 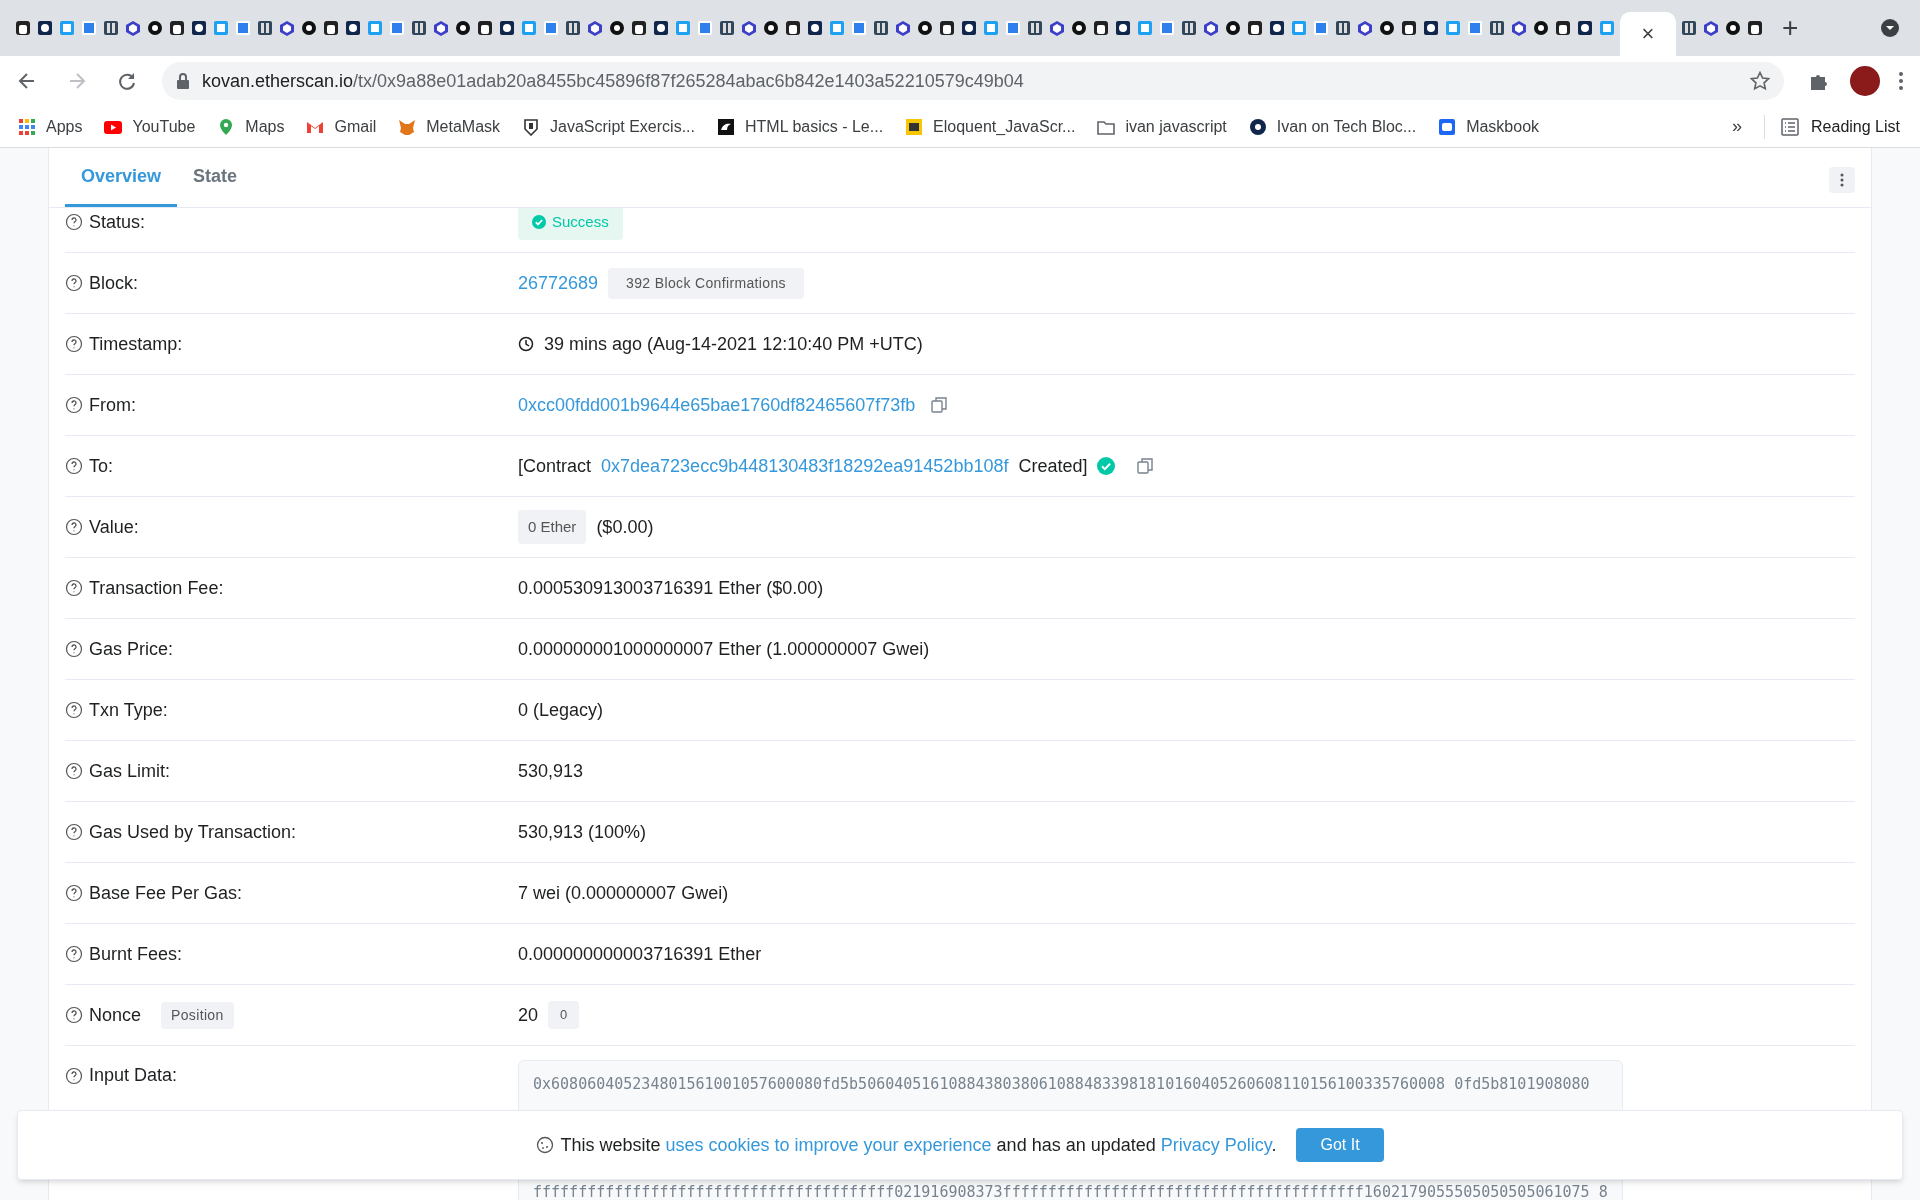 I want to click on field-value: ($0.00), so click(x=625, y=527).